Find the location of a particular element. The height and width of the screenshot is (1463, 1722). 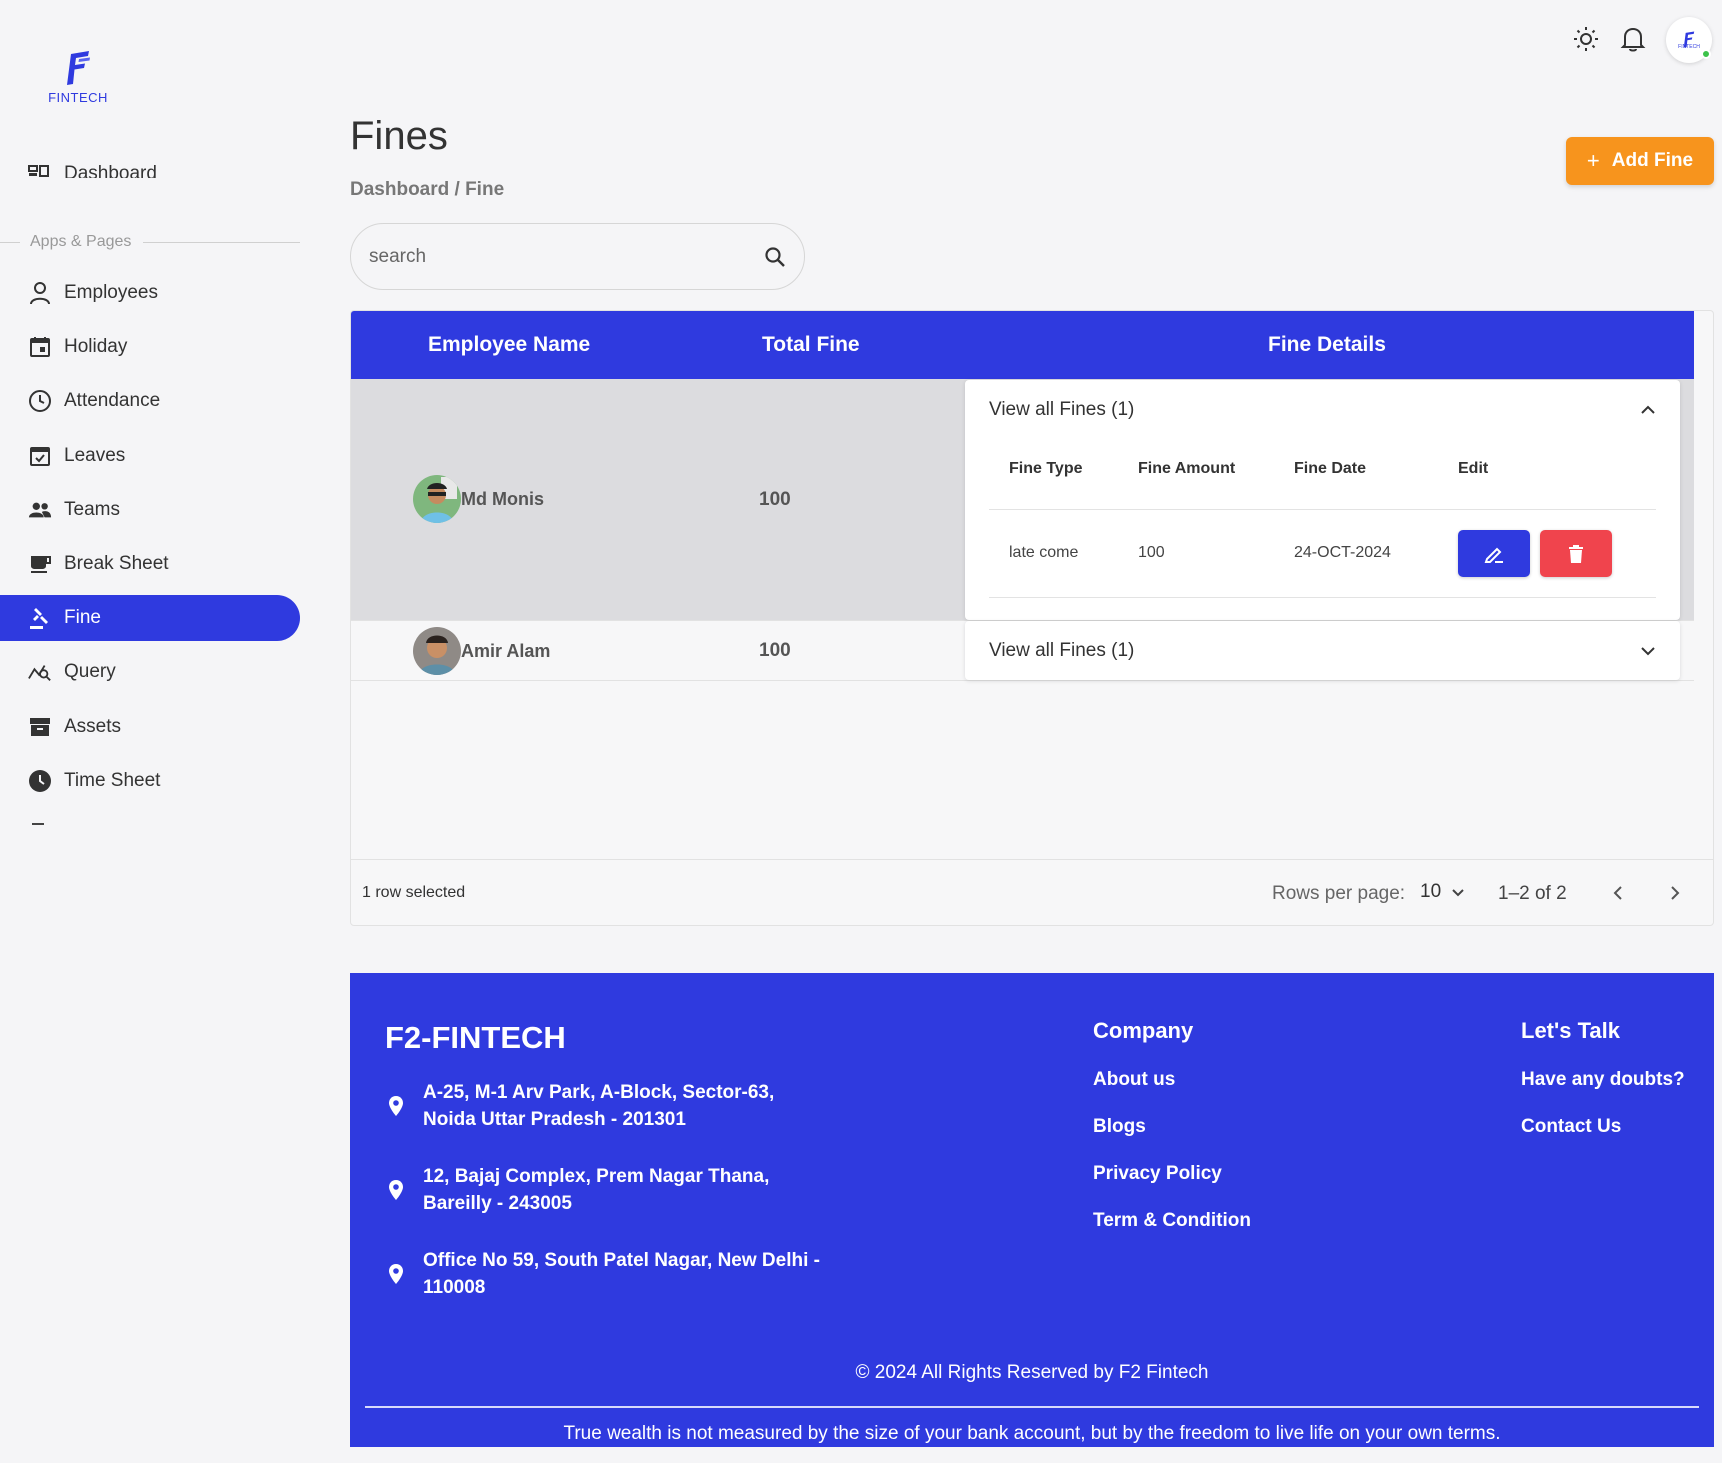

clock-icon is located at coordinates (40, 401).